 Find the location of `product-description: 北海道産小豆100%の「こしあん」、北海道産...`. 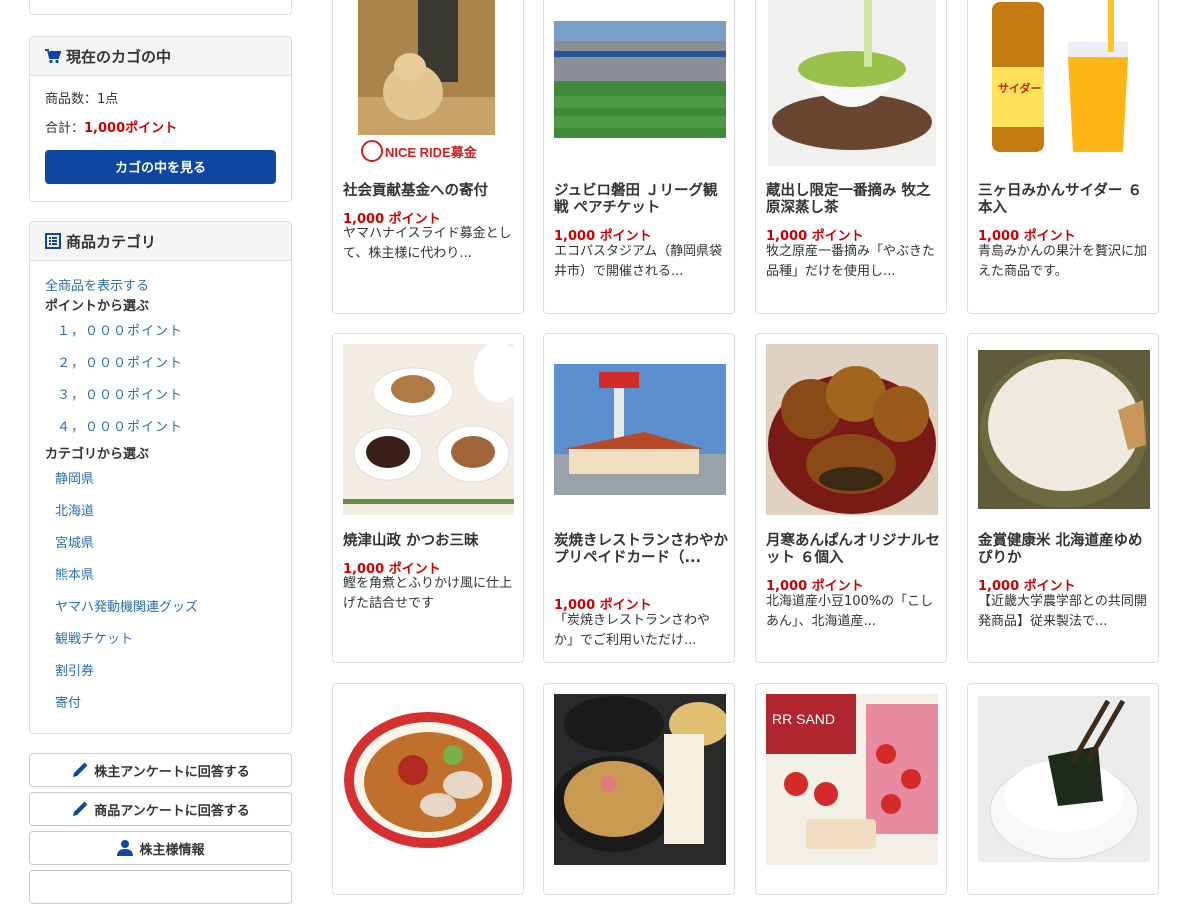

product-description: 北海道産小豆100%の「こしあん」、北海道産... is located at coordinates (850, 611).